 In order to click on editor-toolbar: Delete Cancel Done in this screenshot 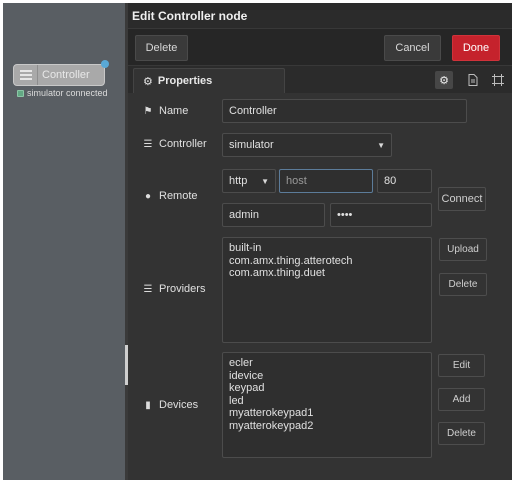, I will do `click(320, 47)`.